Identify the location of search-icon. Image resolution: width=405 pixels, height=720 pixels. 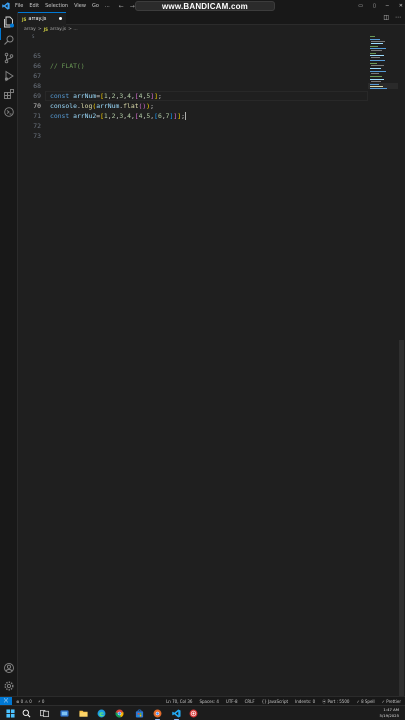
(9, 40).